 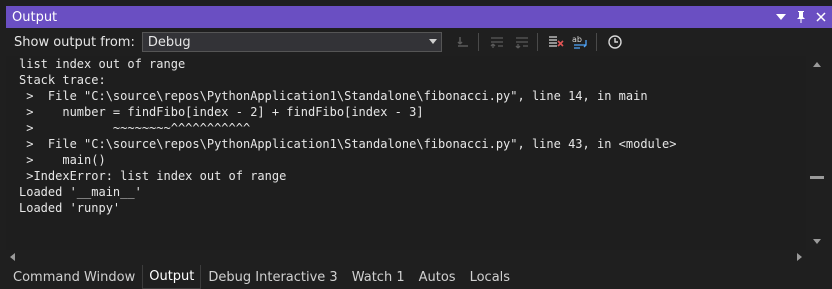 I want to click on output-line: >IndexError: list index out of range, so click(x=153, y=176).